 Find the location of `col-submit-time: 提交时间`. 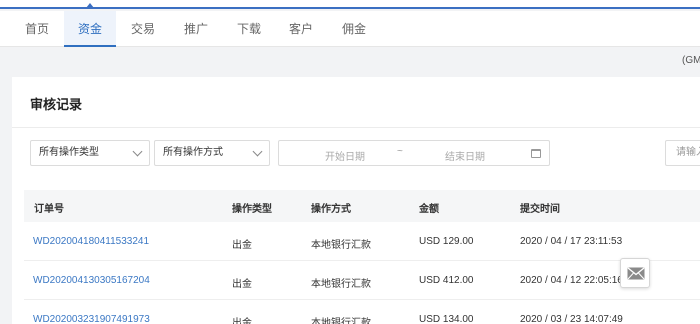

col-submit-time: 提交时间 is located at coordinates (540, 209).